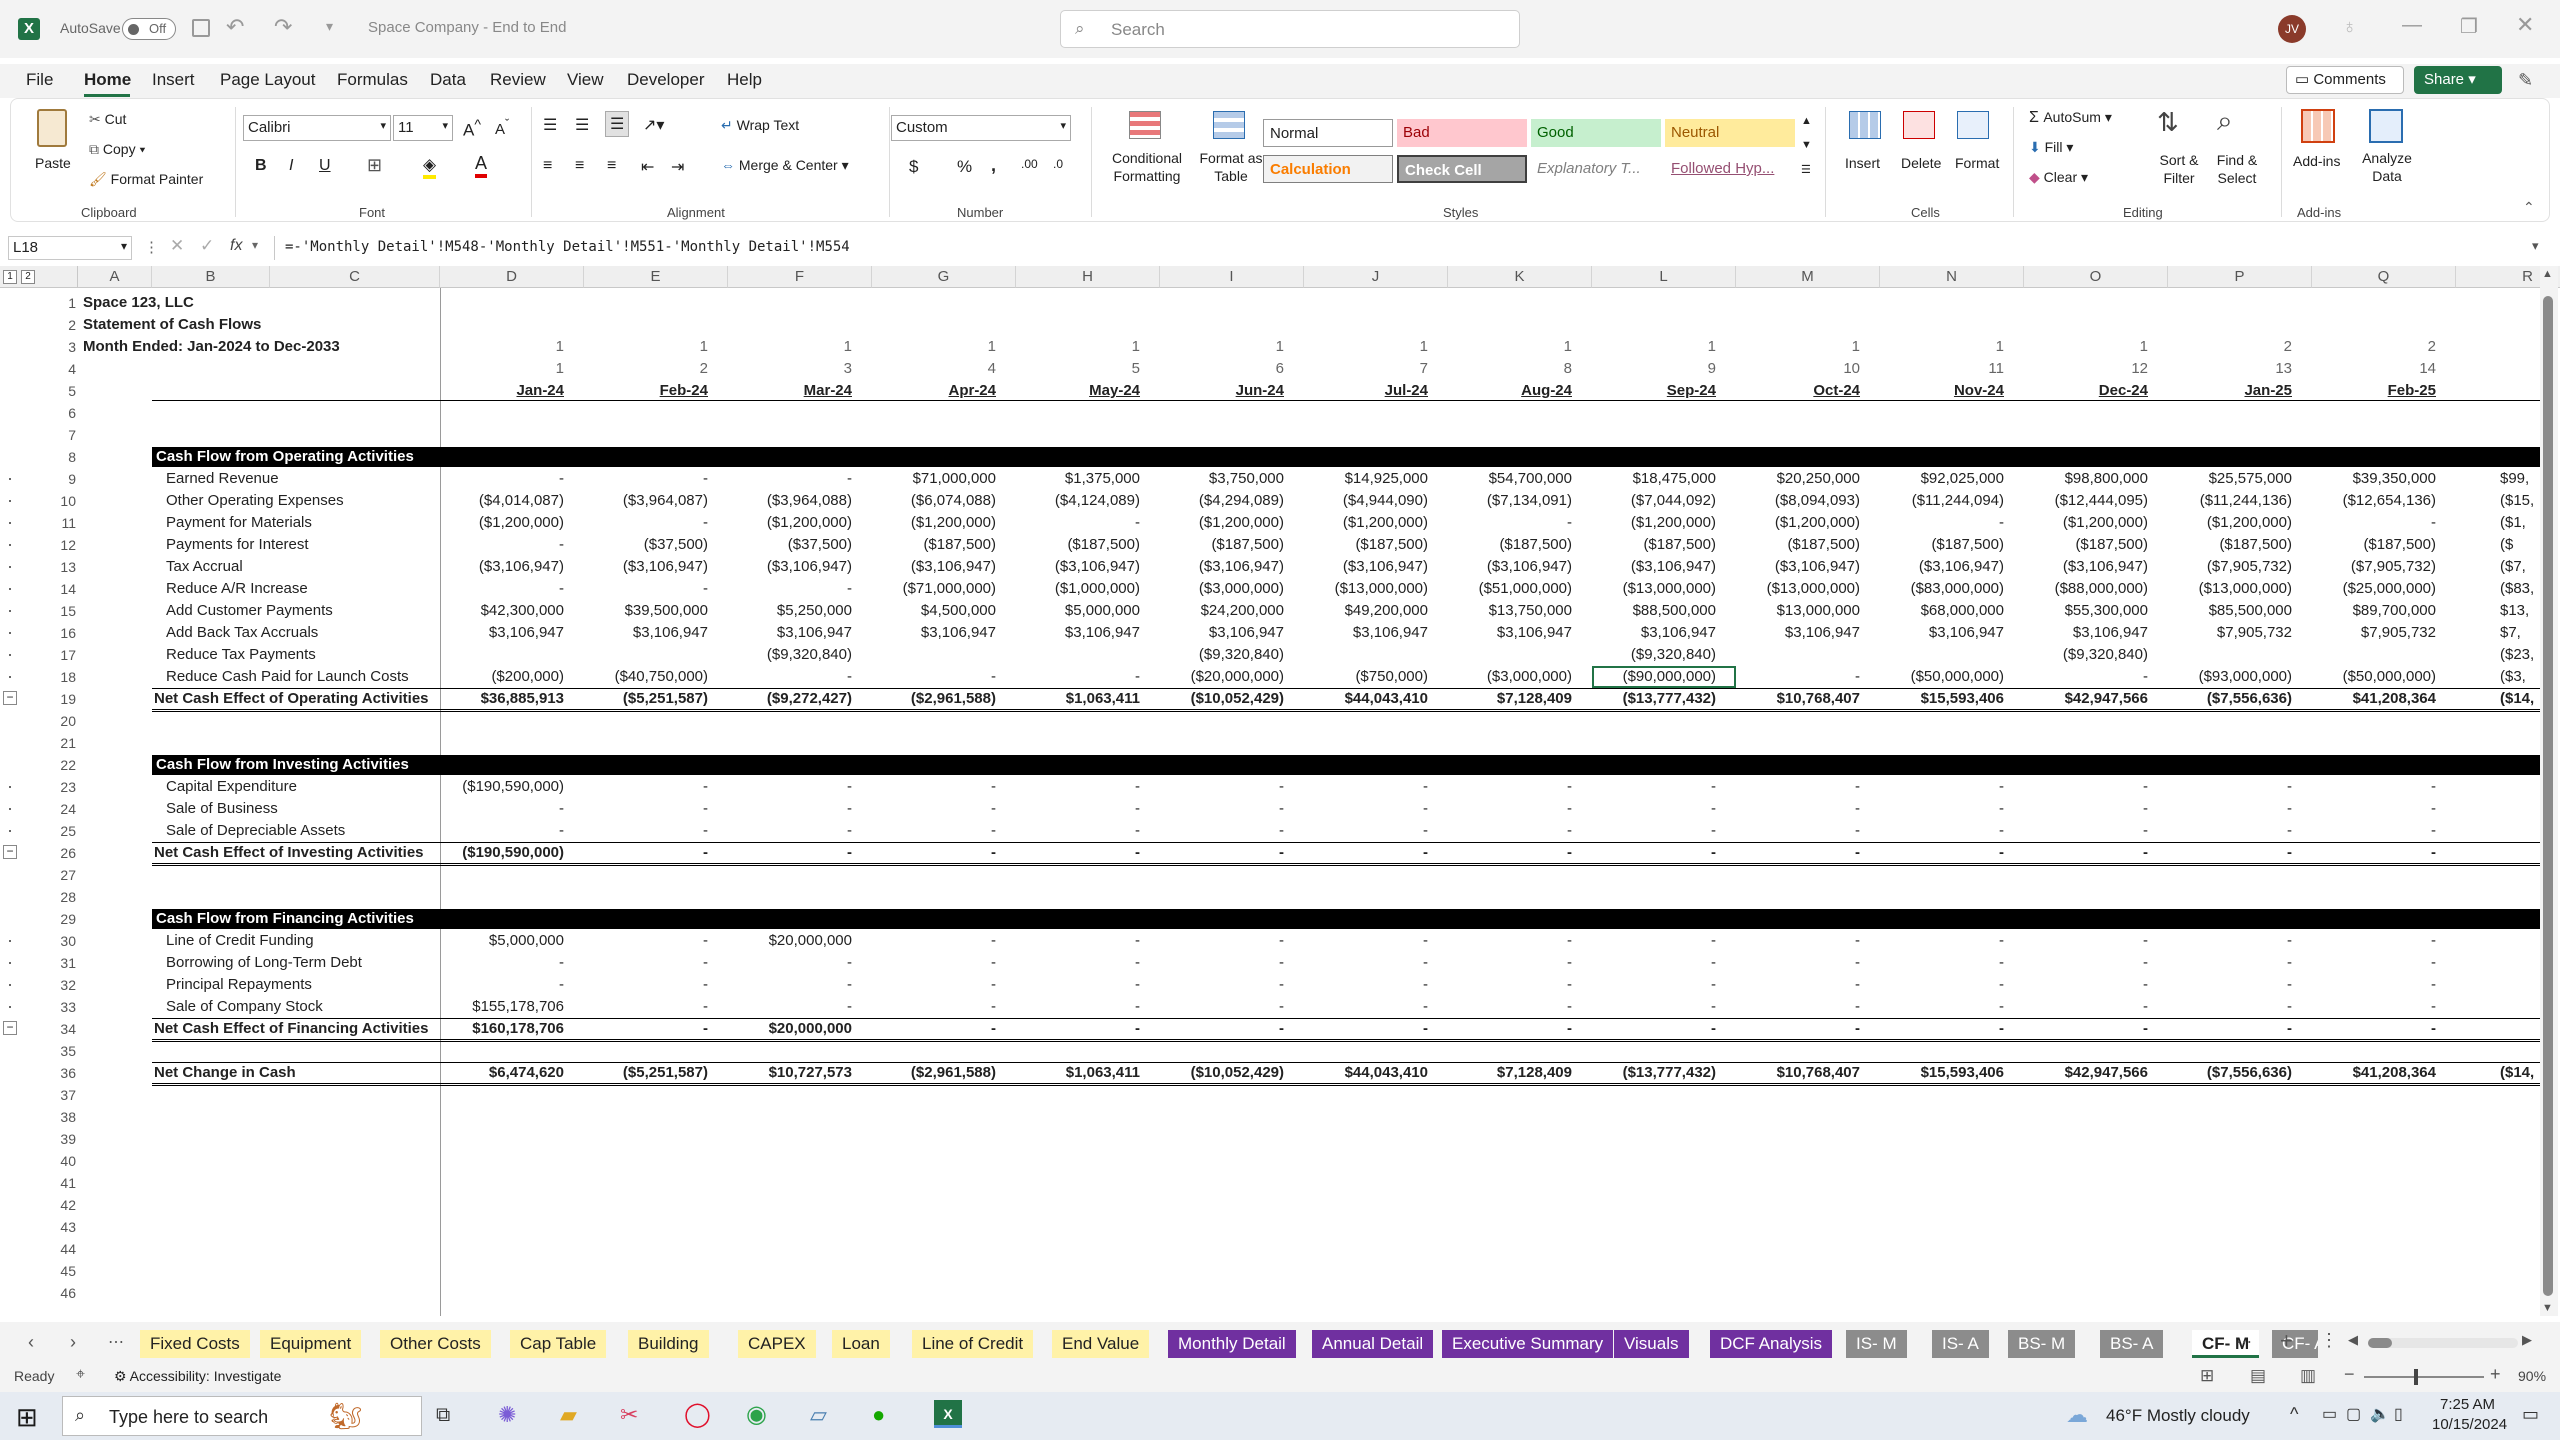 This screenshot has width=2560, height=1440. Describe the element at coordinates (647, 167) in the screenshot. I see `decrease-indent-icon: ⇤` at that location.